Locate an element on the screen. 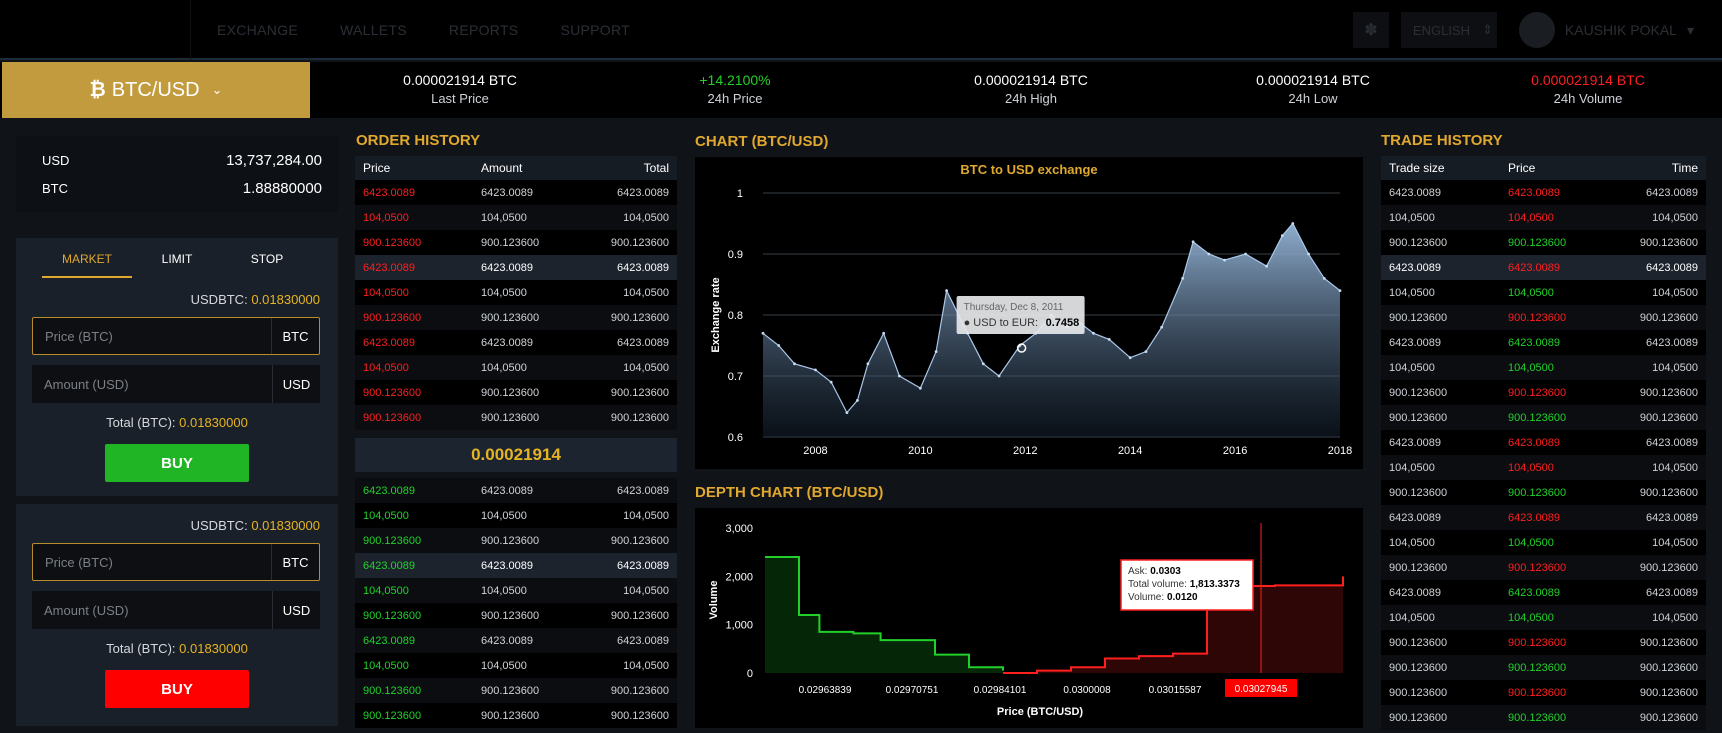  settings-button: ✽ is located at coordinates (1370, 30).